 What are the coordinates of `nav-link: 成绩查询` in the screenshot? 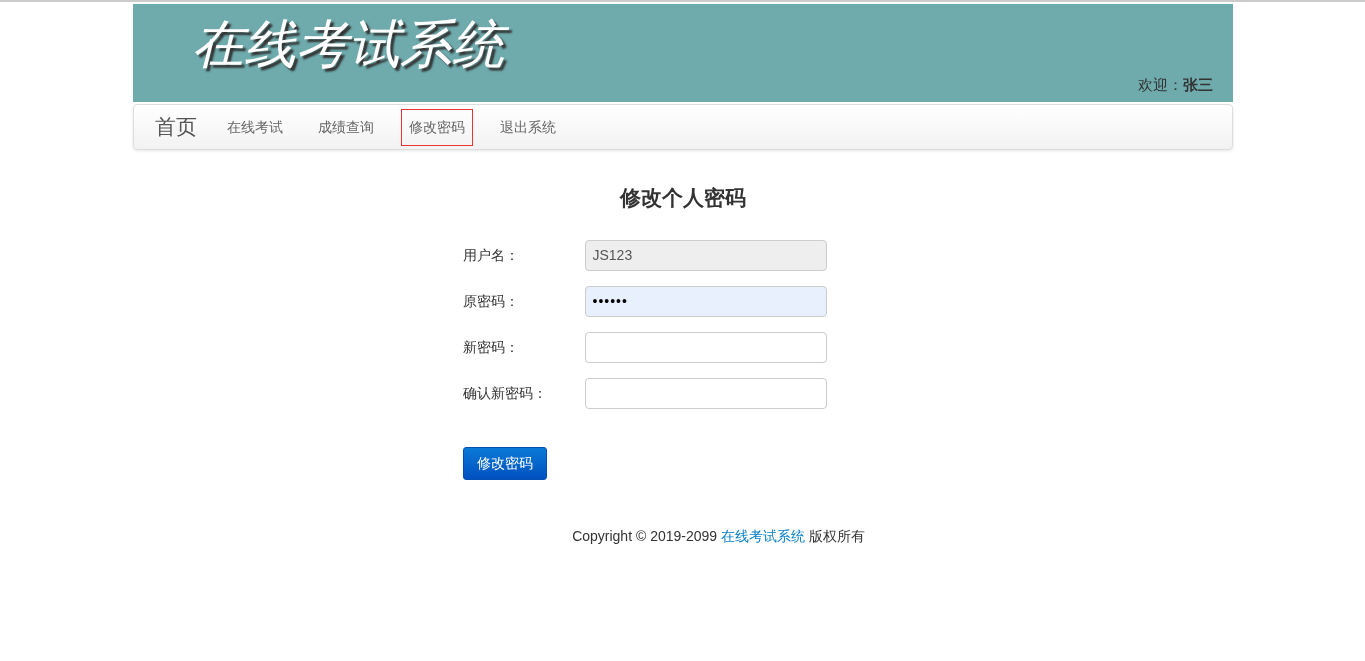 It's located at (345, 127).